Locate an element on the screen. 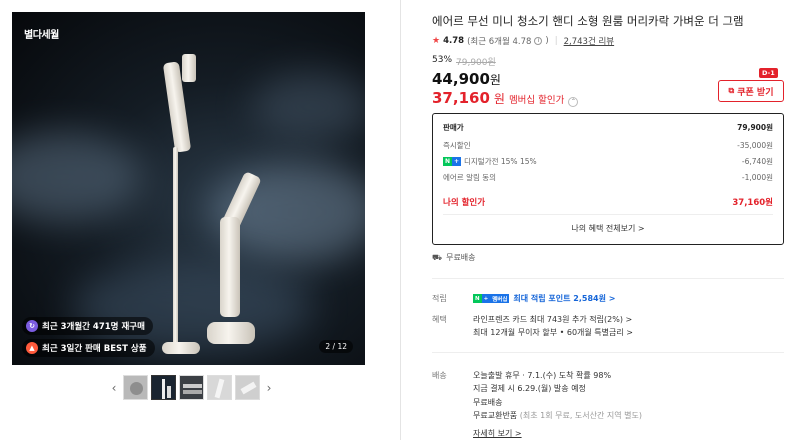 The height and width of the screenshot is (440, 800). dday-badge: D-1 is located at coordinates (768, 73).